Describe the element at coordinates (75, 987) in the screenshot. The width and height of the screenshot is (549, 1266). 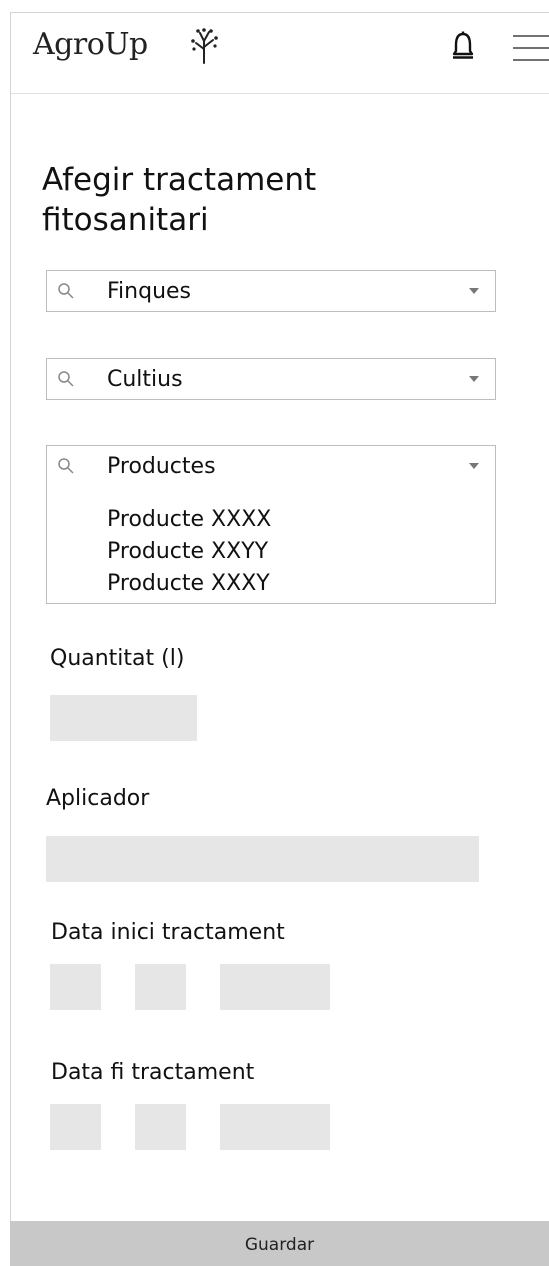
I see `start-date-day-input` at that location.